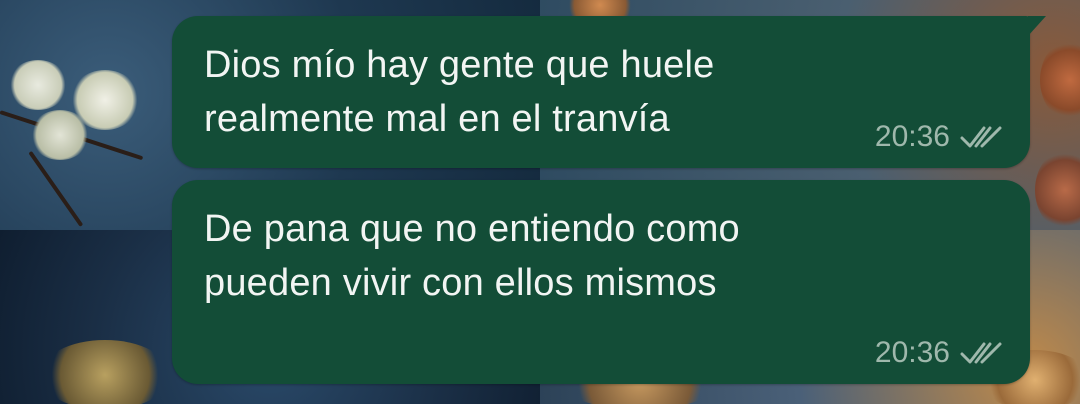 The height and width of the screenshot is (404, 1080). Describe the element at coordinates (460, 283) in the screenshot. I see `message-text-line: pueden vivir con ellos mismos` at that location.